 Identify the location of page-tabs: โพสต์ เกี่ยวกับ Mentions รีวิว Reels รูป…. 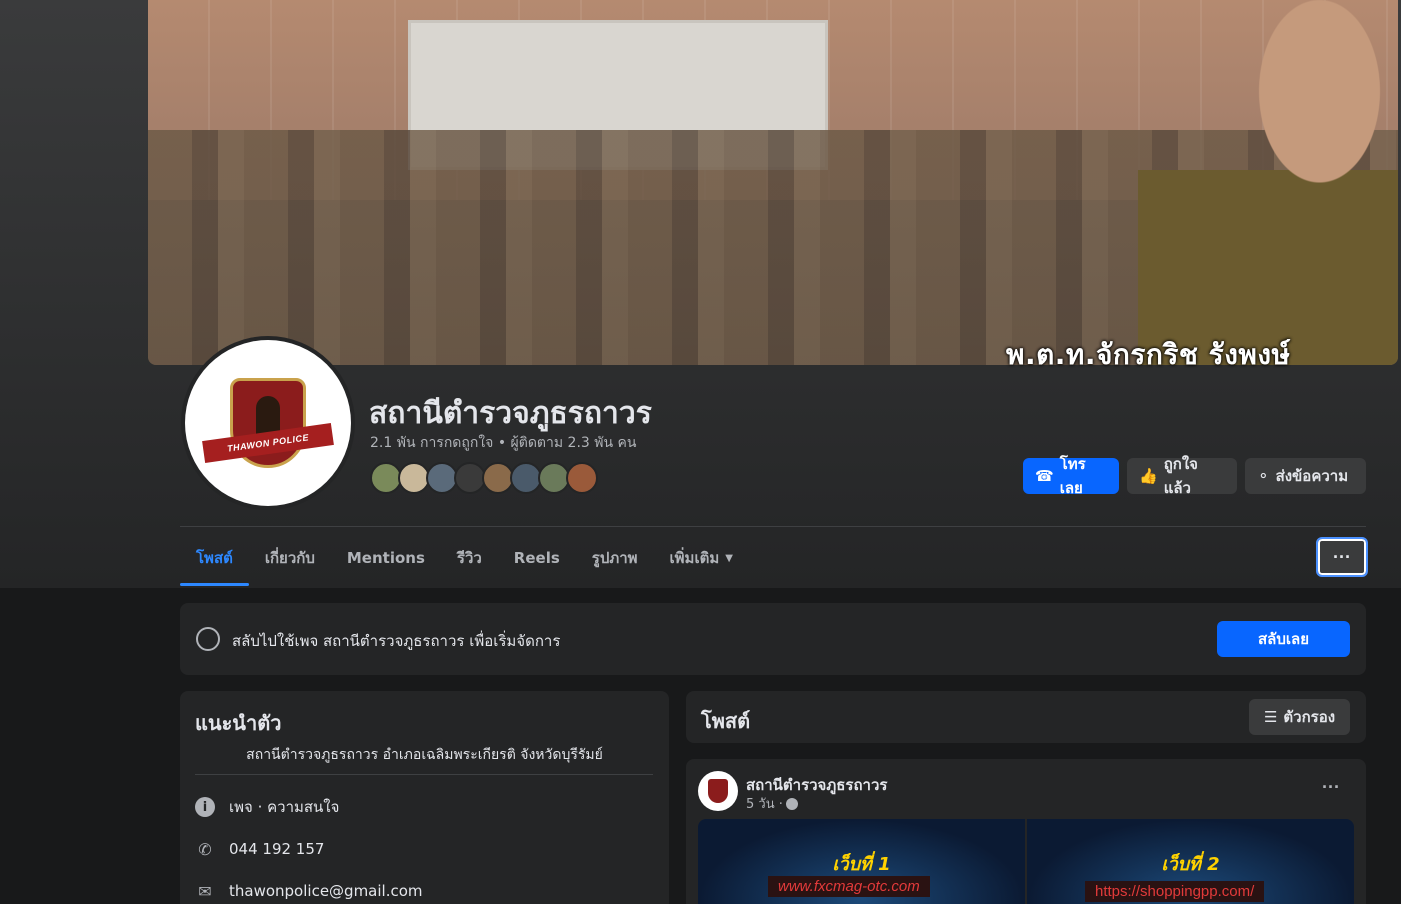
(464, 560).